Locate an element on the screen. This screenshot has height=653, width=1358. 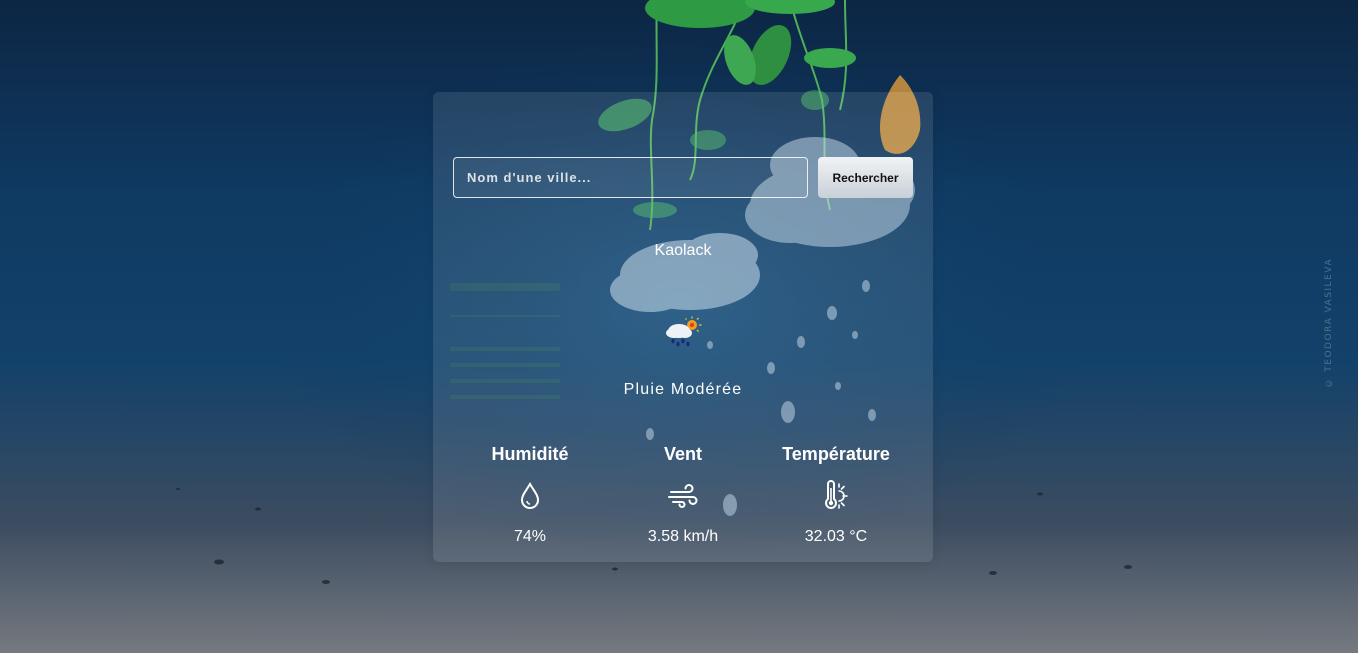
rain-sun-cloud-icon is located at coordinates (684, 331).